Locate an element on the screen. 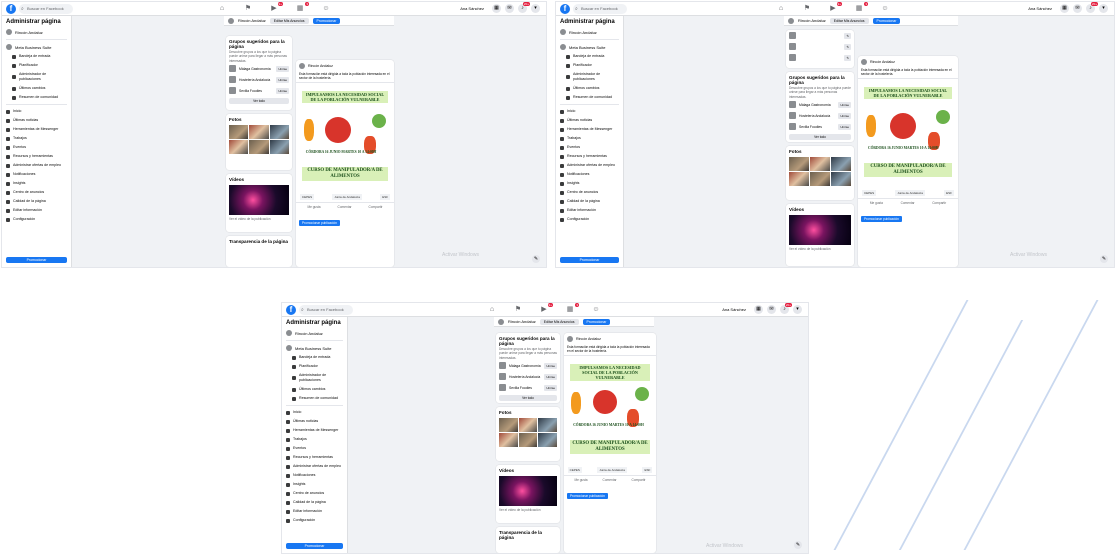  bell-icon: ♪ 20+ is located at coordinates (1092, 7).